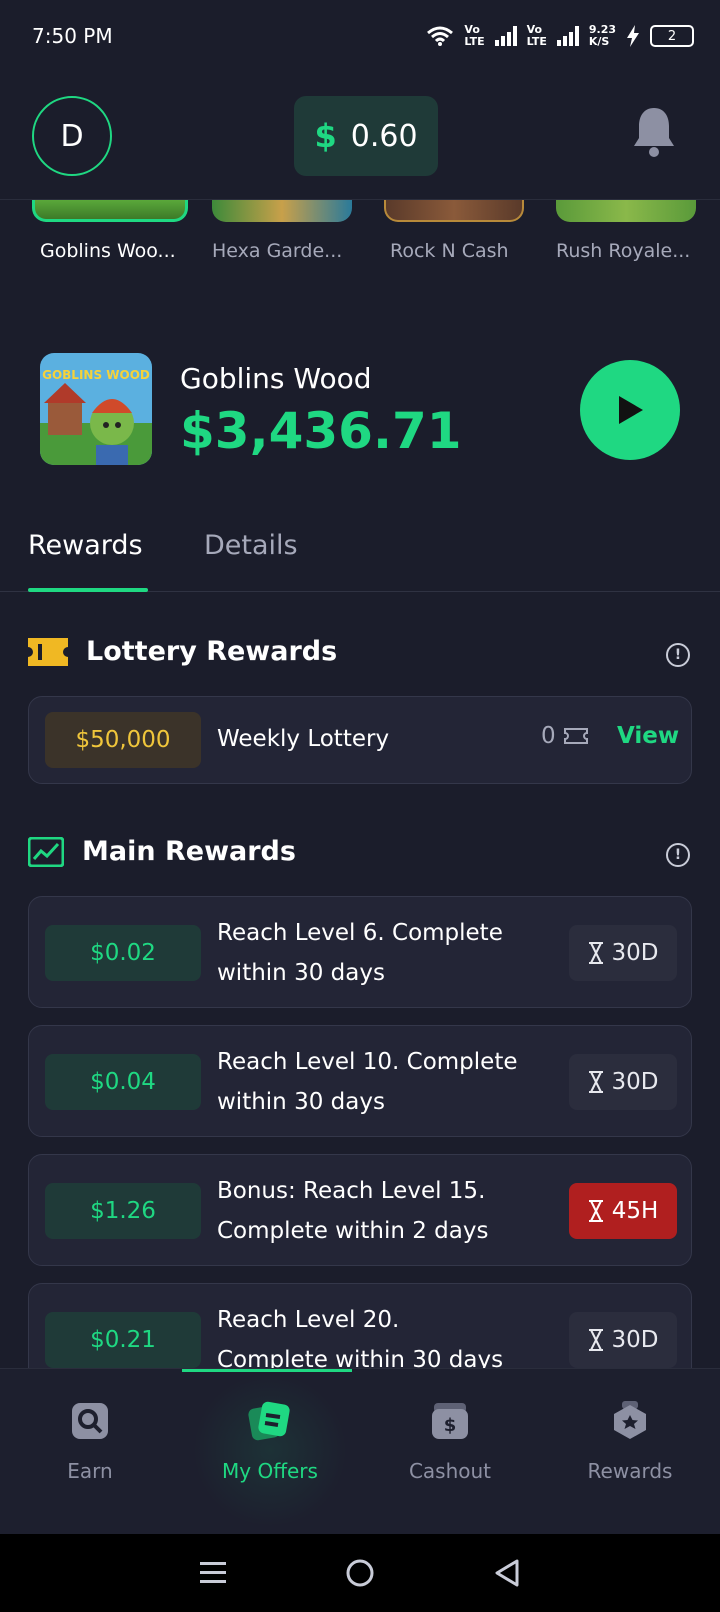 This screenshot has height=1612, width=720. I want to click on home-icon, so click(360, 1573).